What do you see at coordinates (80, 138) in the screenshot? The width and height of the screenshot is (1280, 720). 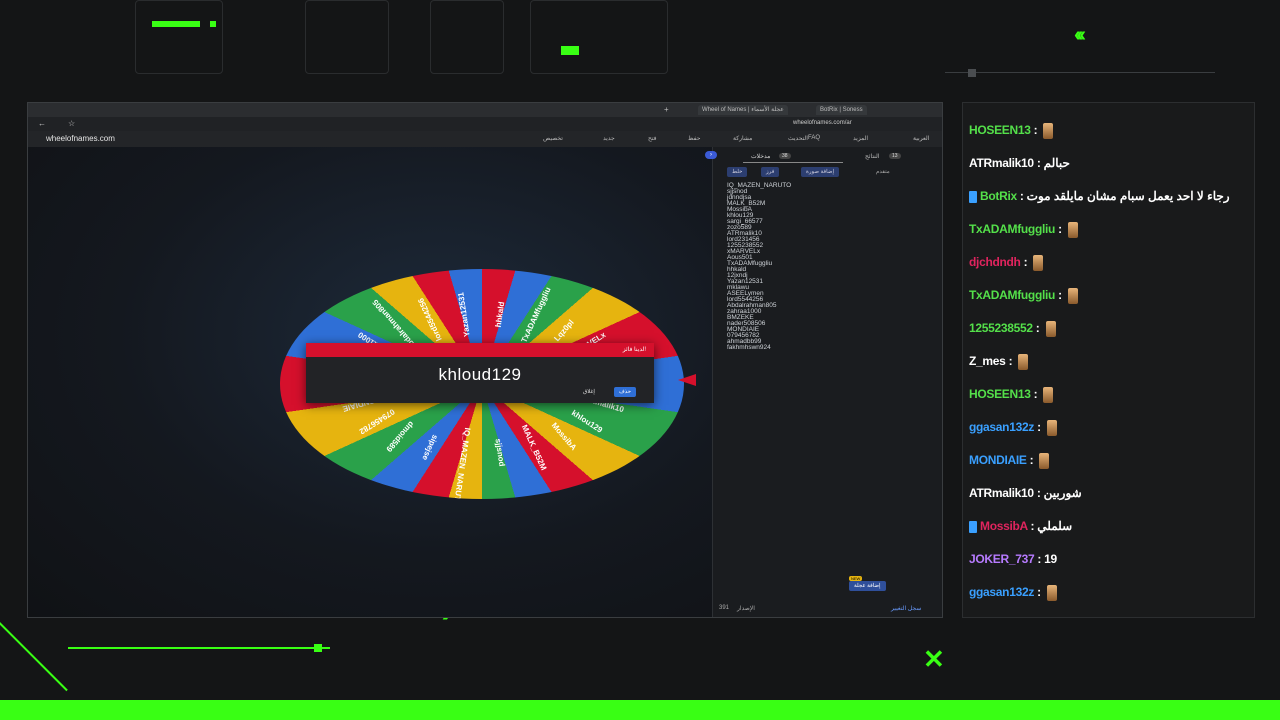 I see `site-name: wheelofnames.com` at bounding box center [80, 138].